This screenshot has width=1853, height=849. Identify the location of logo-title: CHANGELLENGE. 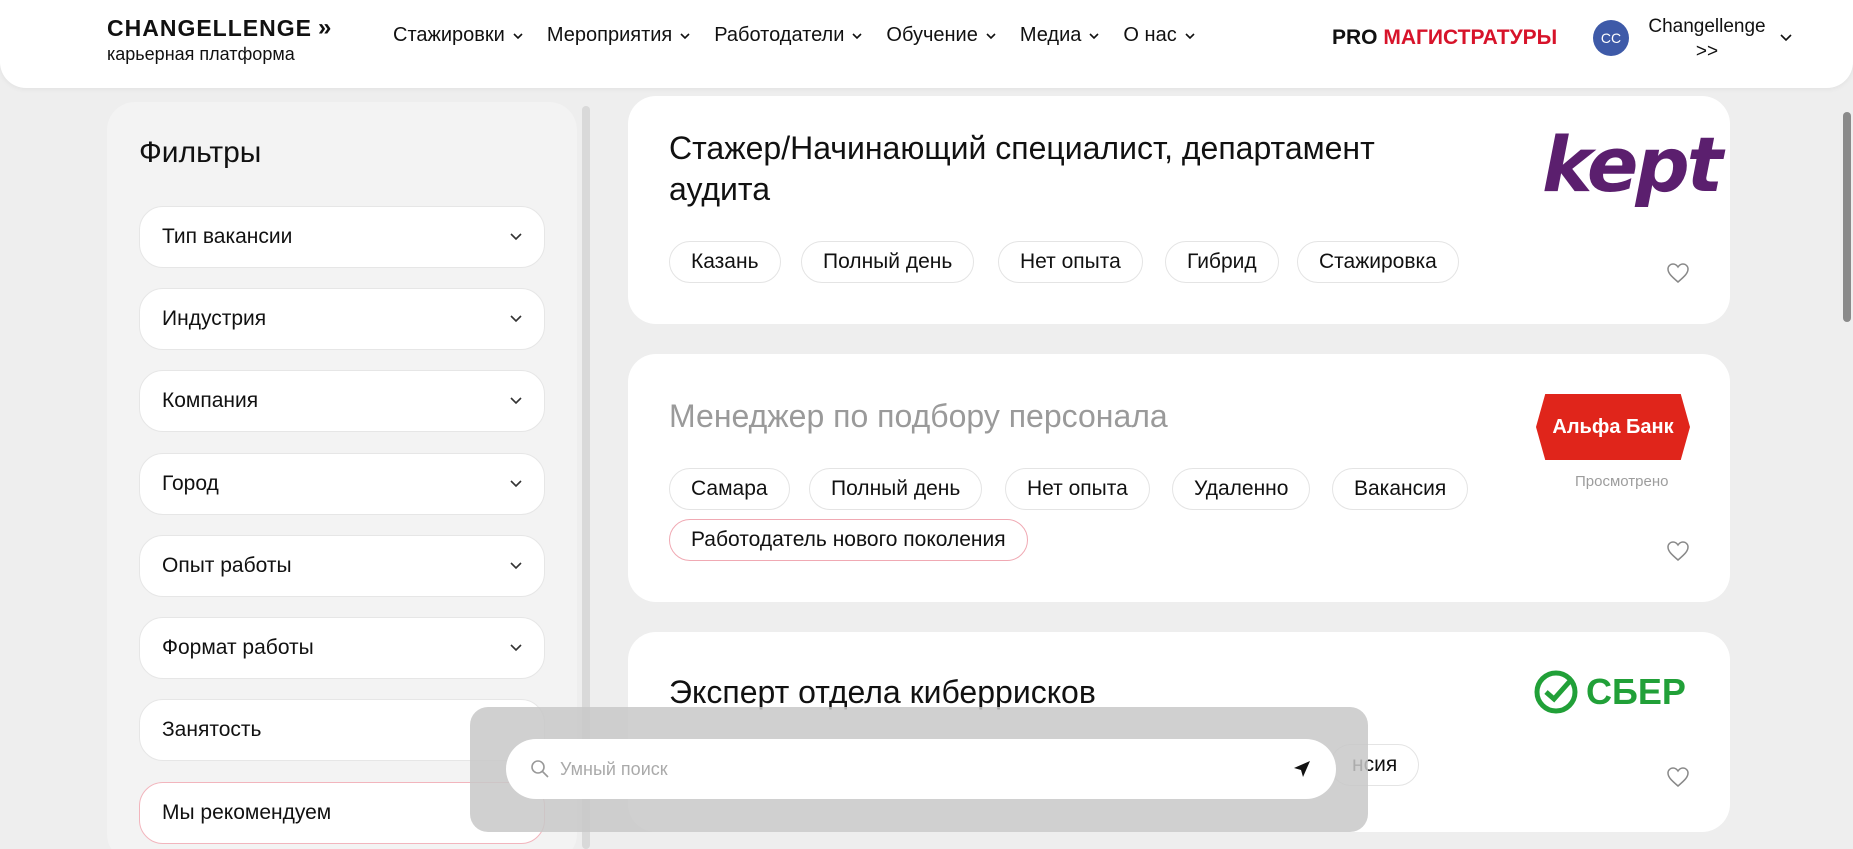
(209, 27).